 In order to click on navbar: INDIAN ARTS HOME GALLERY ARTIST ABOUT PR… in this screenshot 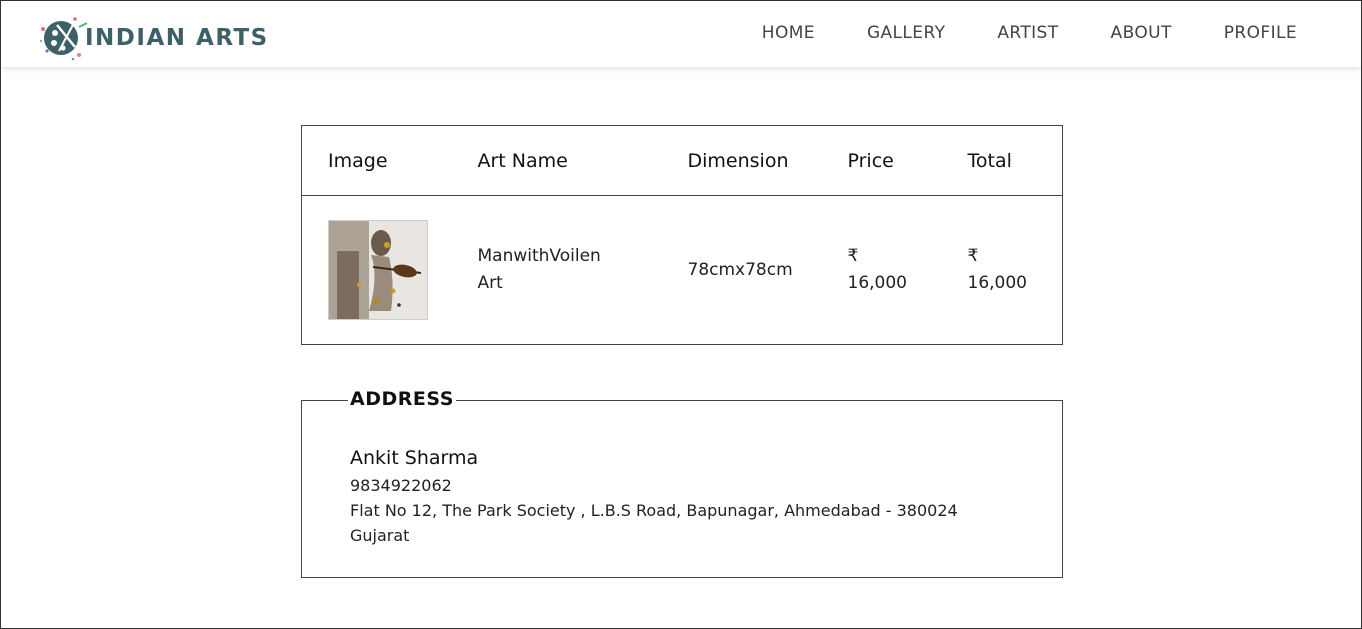, I will do `click(681, 34)`.